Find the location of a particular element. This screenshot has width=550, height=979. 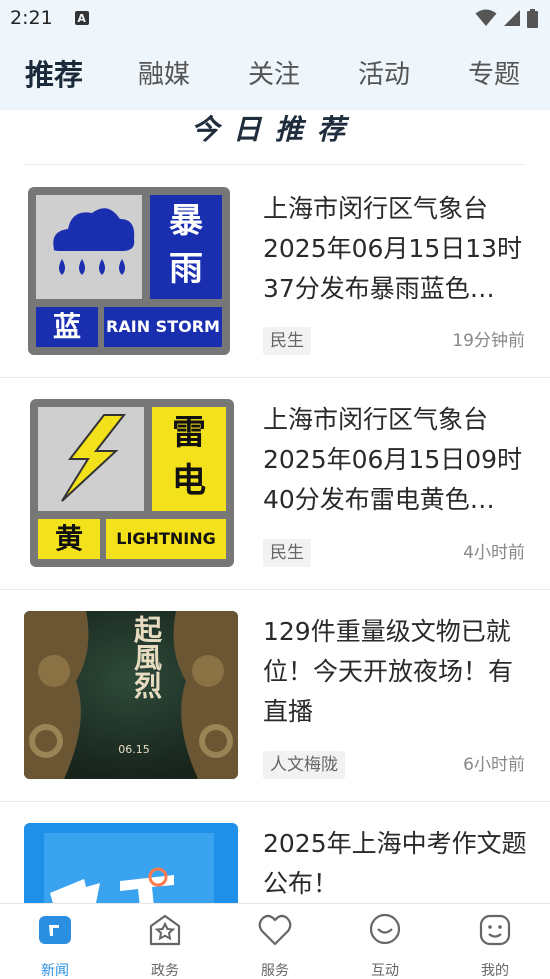

news-title: 129件重量级文物已就位！今天开放夜场！有直播 is located at coordinates (398, 672).